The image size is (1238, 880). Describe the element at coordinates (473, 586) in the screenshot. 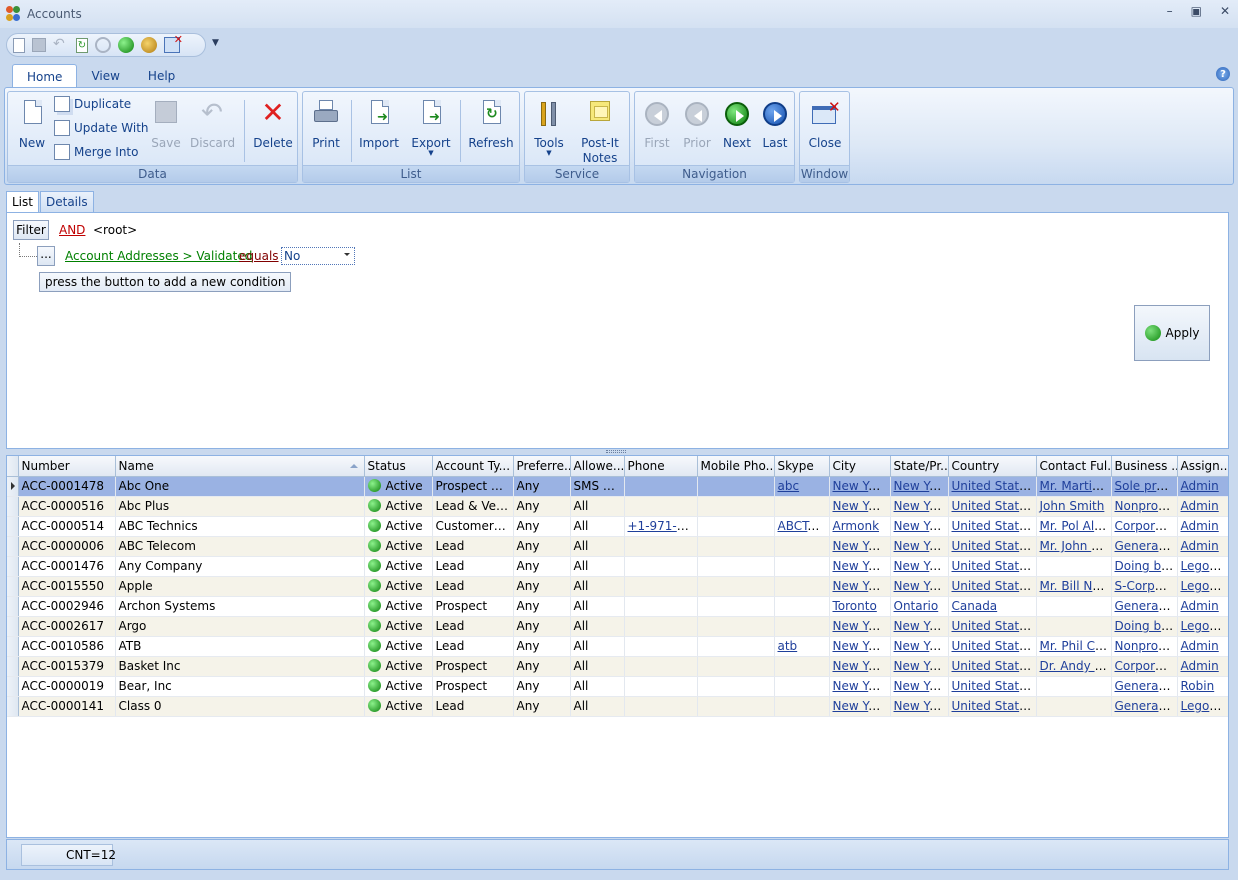

I see `table-cell: Lead` at that location.